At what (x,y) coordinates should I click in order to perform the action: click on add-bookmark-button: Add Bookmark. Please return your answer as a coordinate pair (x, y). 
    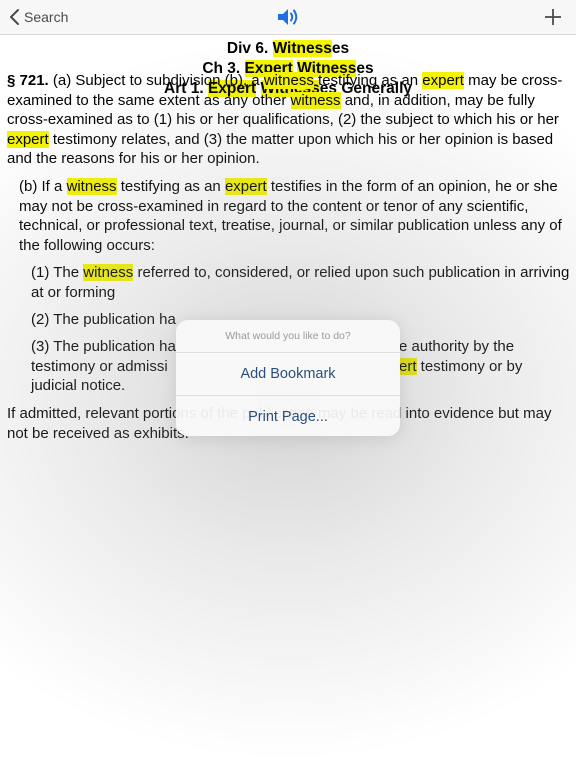
    Looking at the image, I should click on (288, 374).